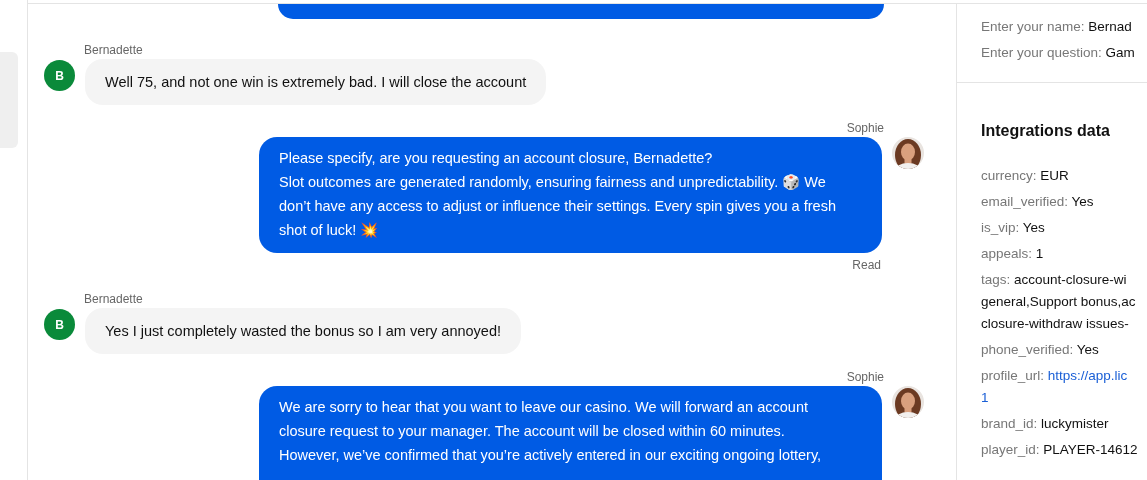 The width and height of the screenshot is (1147, 480). Describe the element at coordinates (1058, 53) in the screenshot. I see `detail-row-text: Enter your question: Gam` at that location.